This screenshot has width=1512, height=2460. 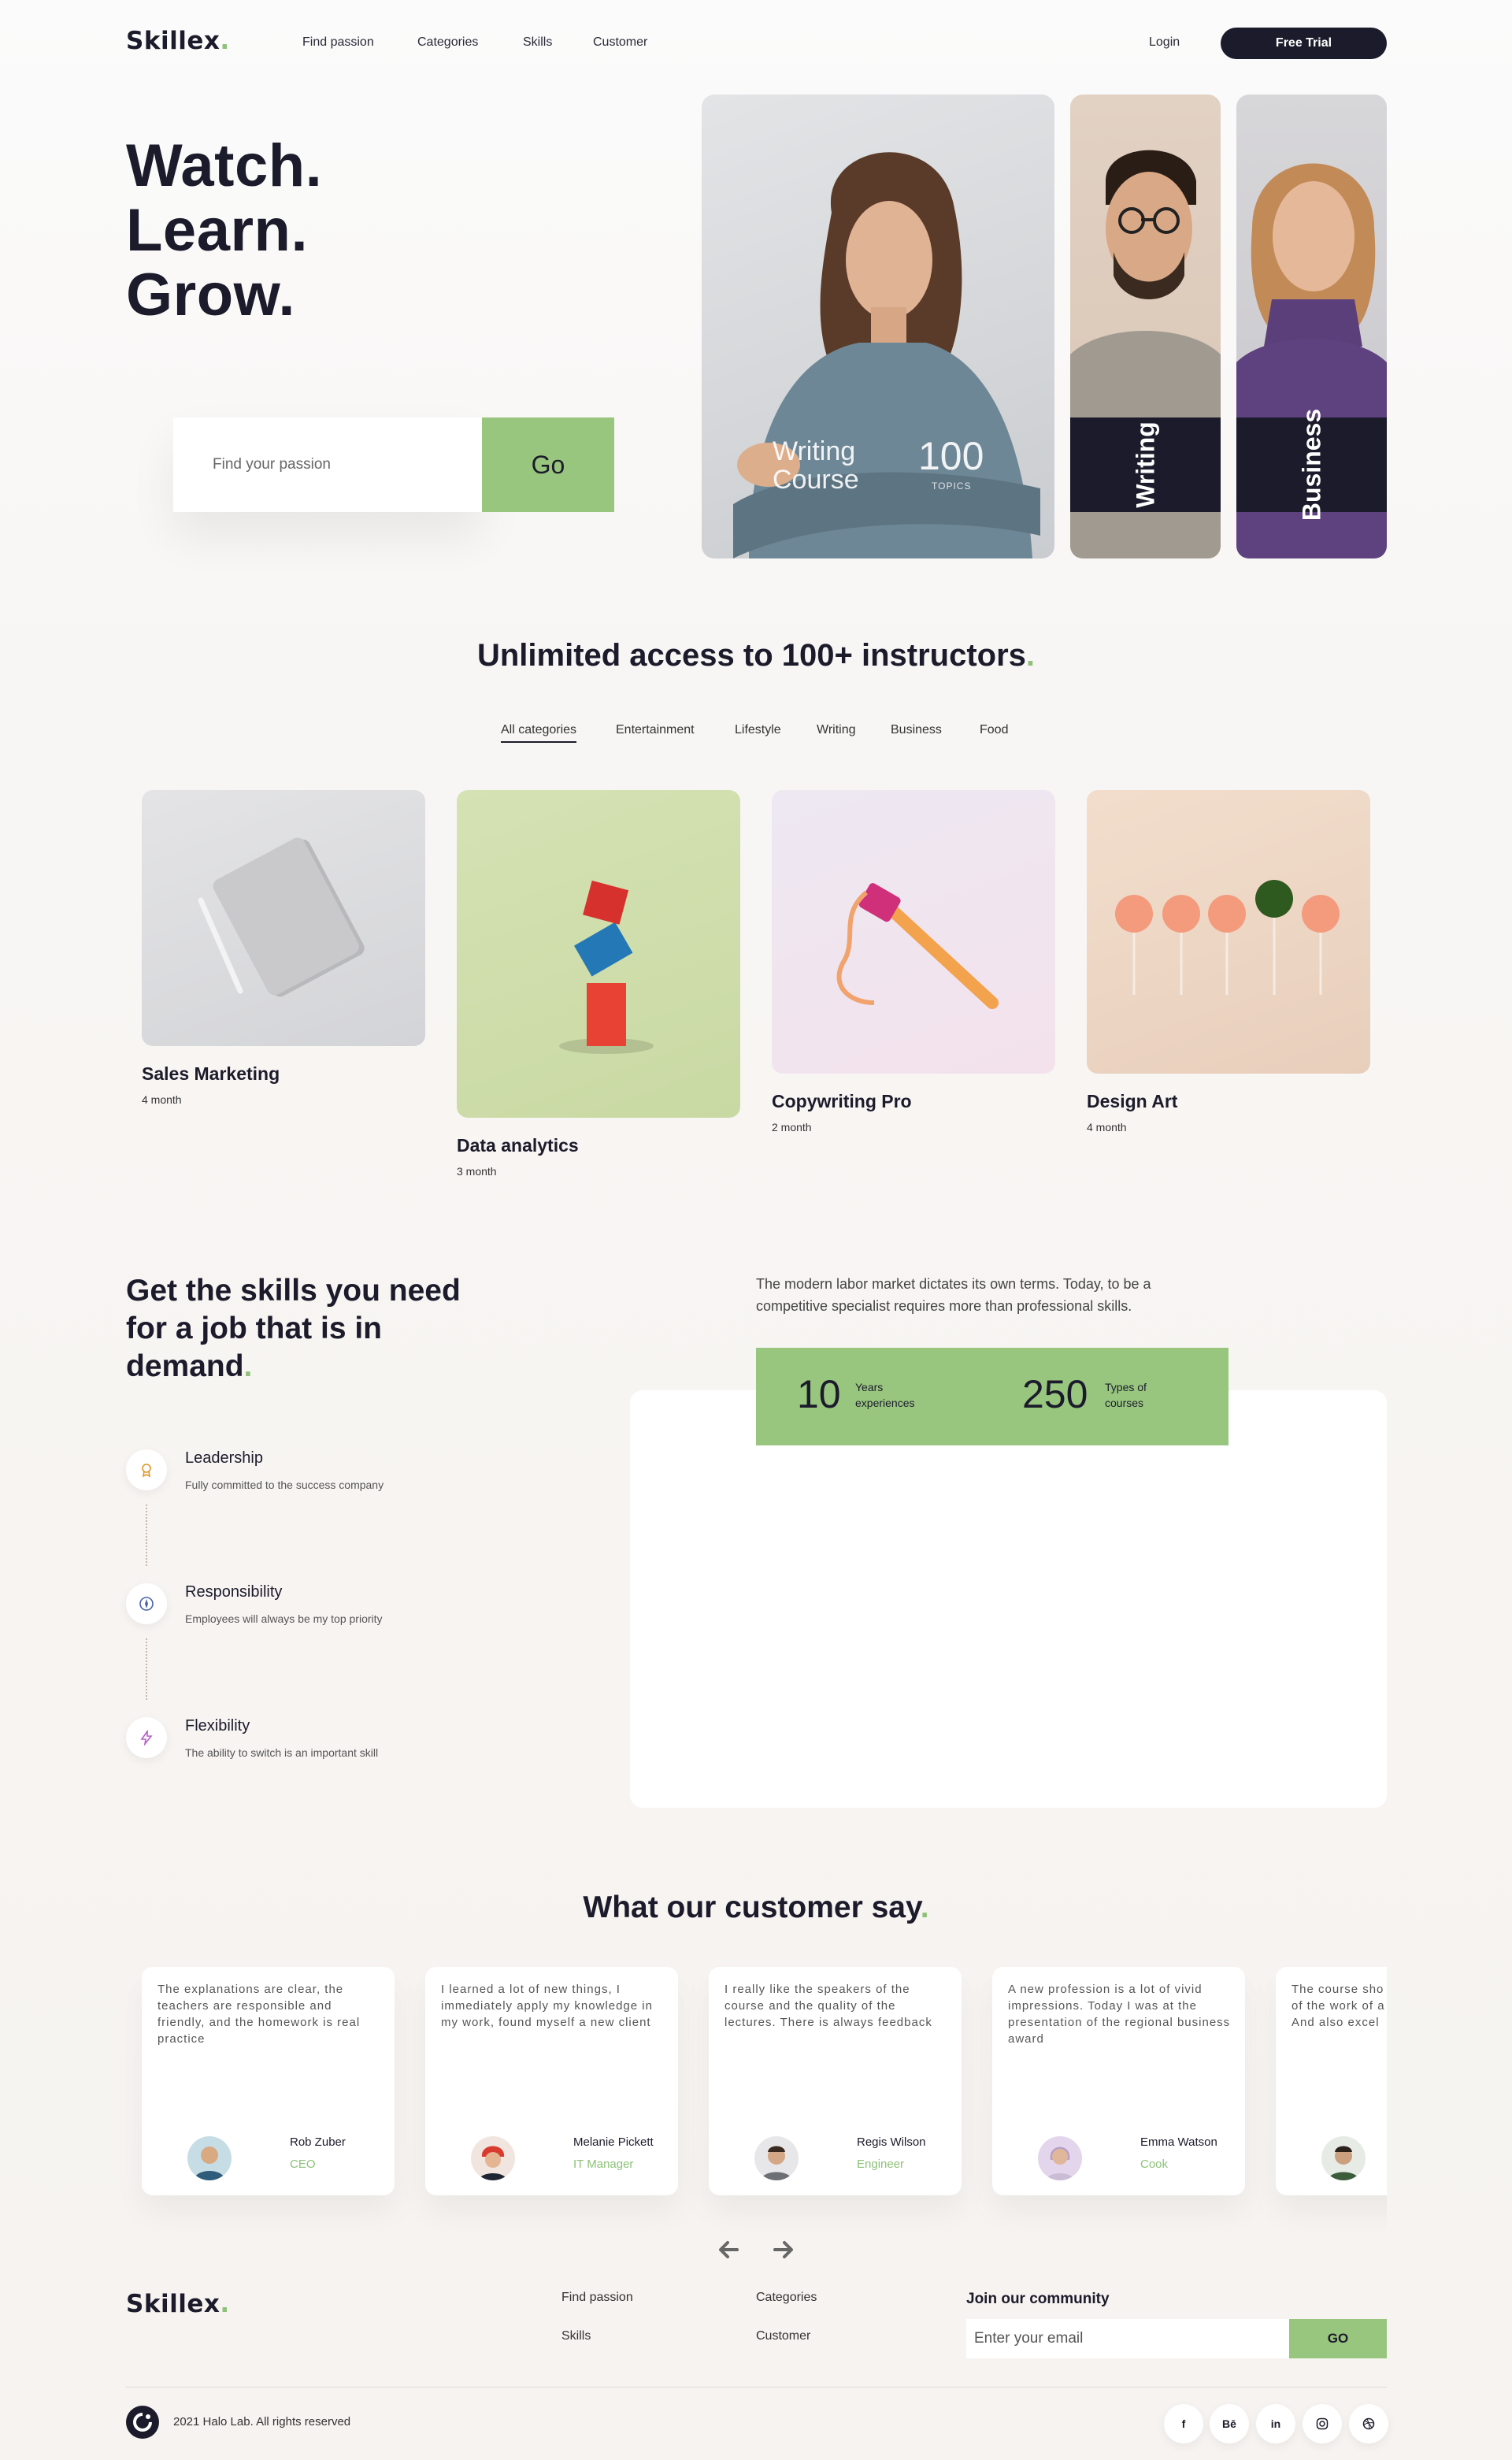 I want to click on skills-media-panel, so click(x=1008, y=1599).